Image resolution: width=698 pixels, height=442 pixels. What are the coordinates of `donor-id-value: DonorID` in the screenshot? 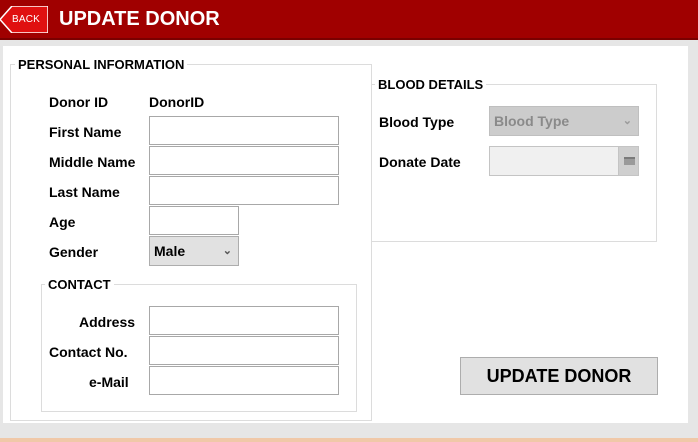 It's located at (177, 102).